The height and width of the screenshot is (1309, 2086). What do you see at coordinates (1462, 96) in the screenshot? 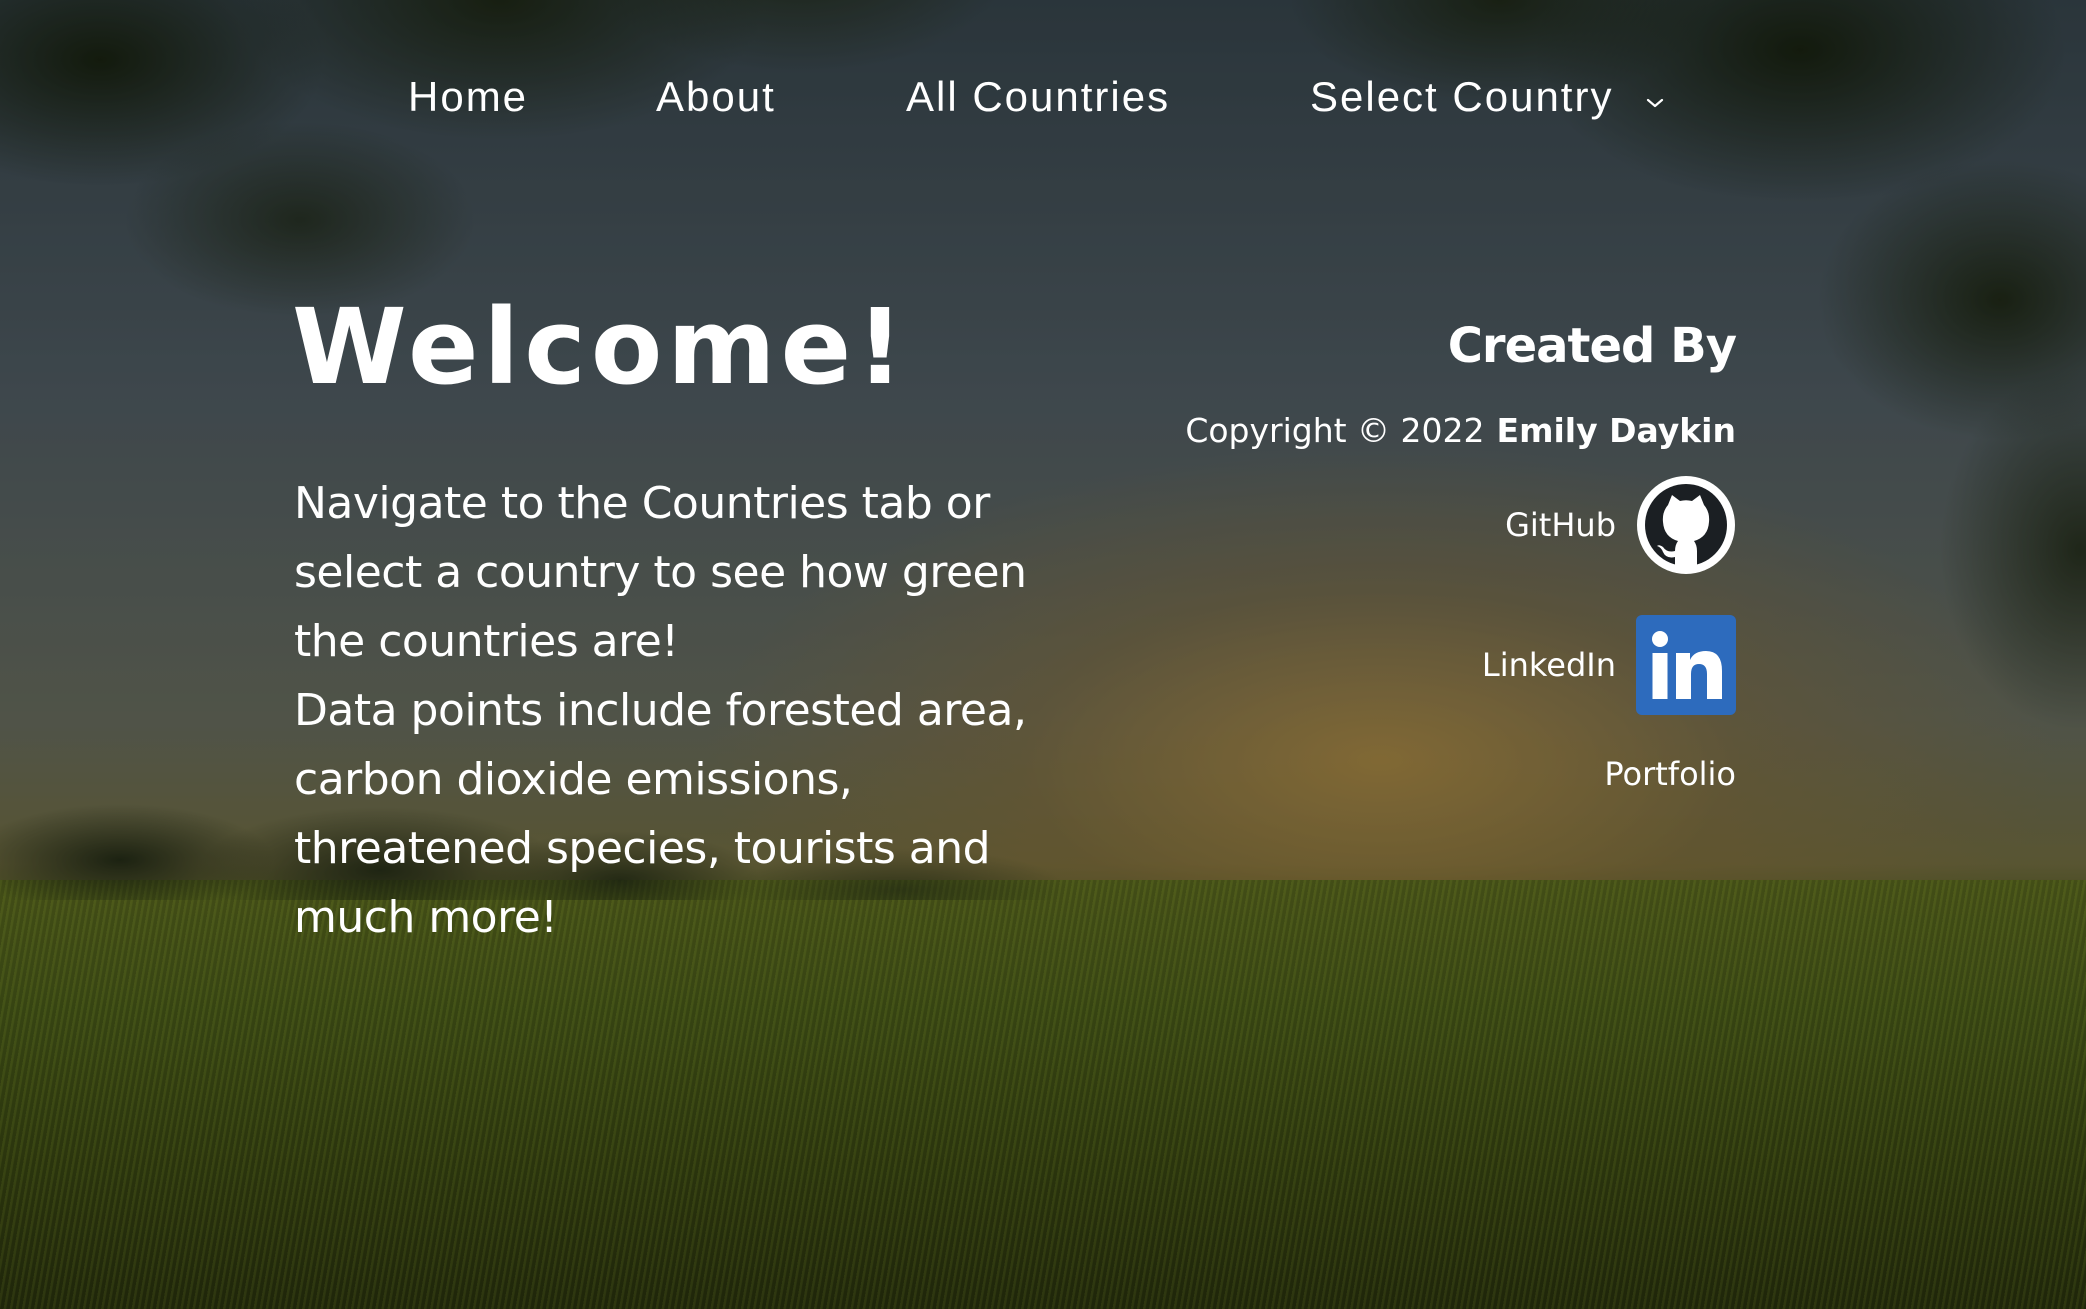
I see `select-country-label: Select Country` at bounding box center [1462, 96].